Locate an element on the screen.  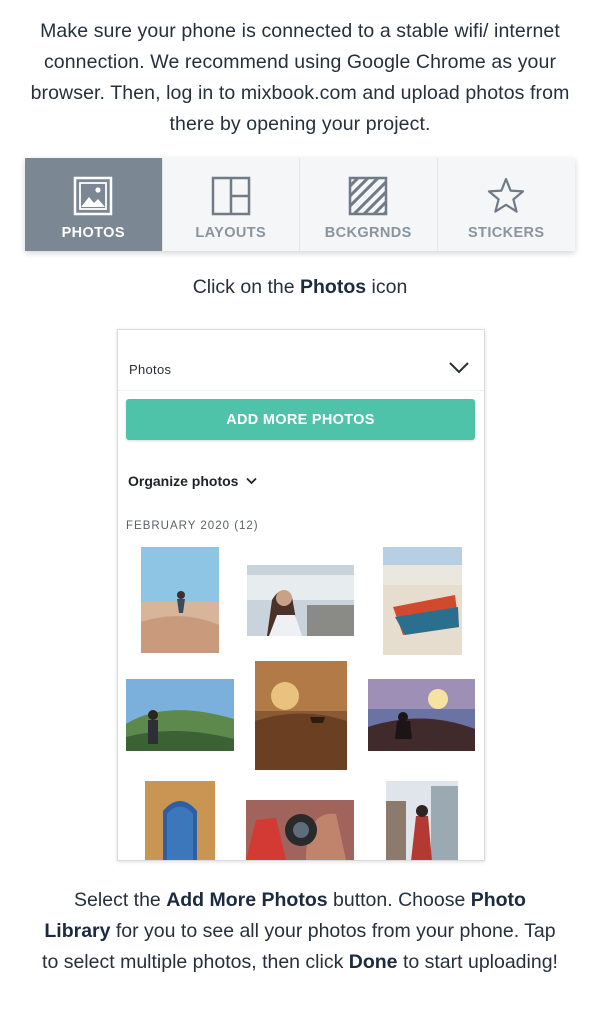
month-header: FEBRUARY 2020 (12) is located at coordinates (192, 526).